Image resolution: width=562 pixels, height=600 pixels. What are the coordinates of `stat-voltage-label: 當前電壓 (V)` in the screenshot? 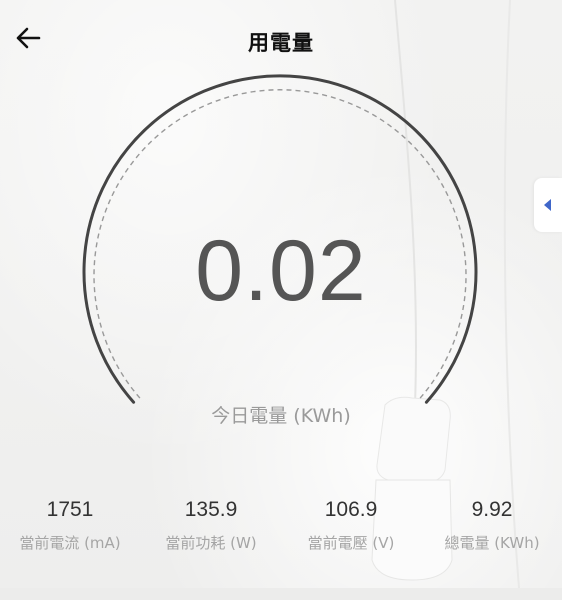 It's located at (351, 543).